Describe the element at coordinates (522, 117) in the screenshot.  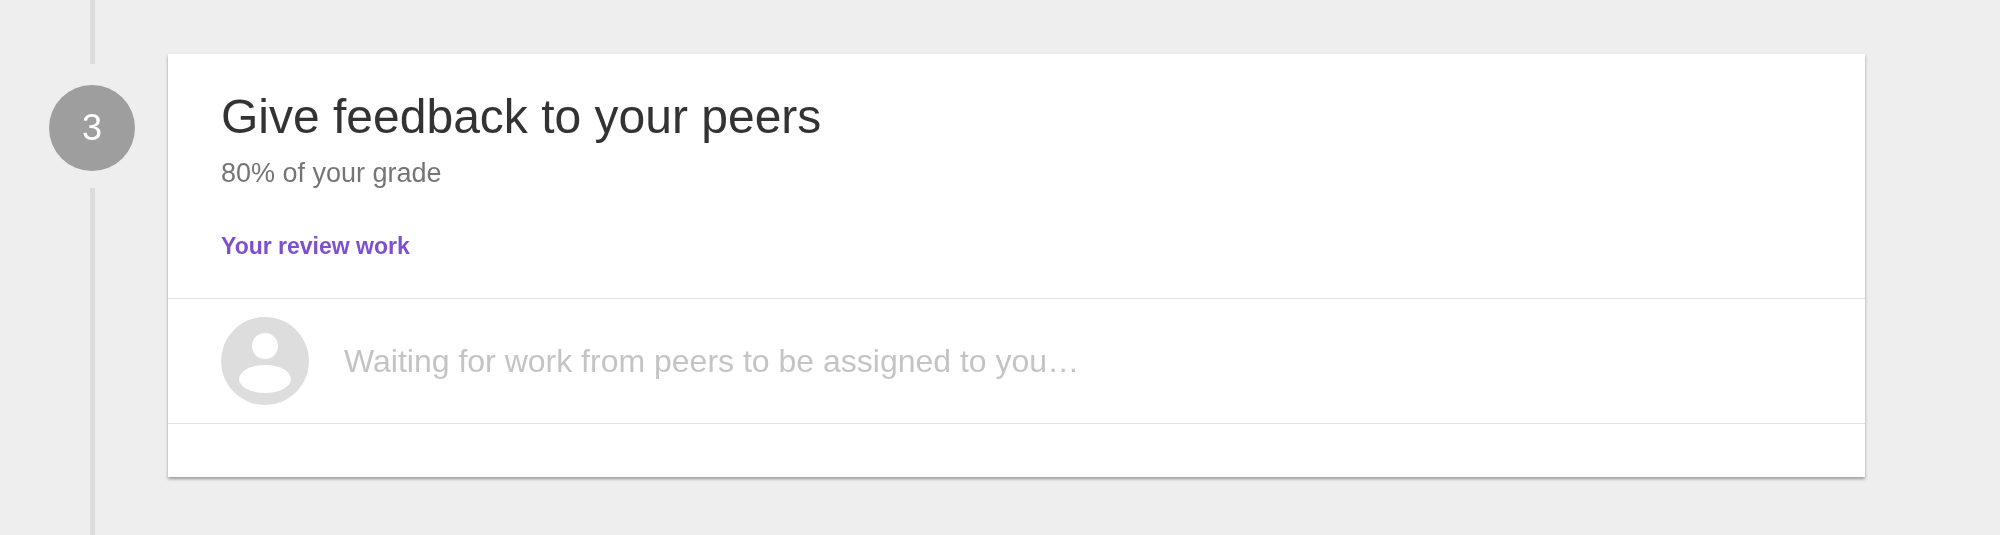
I see `card-title: Give feedback to your peers` at that location.